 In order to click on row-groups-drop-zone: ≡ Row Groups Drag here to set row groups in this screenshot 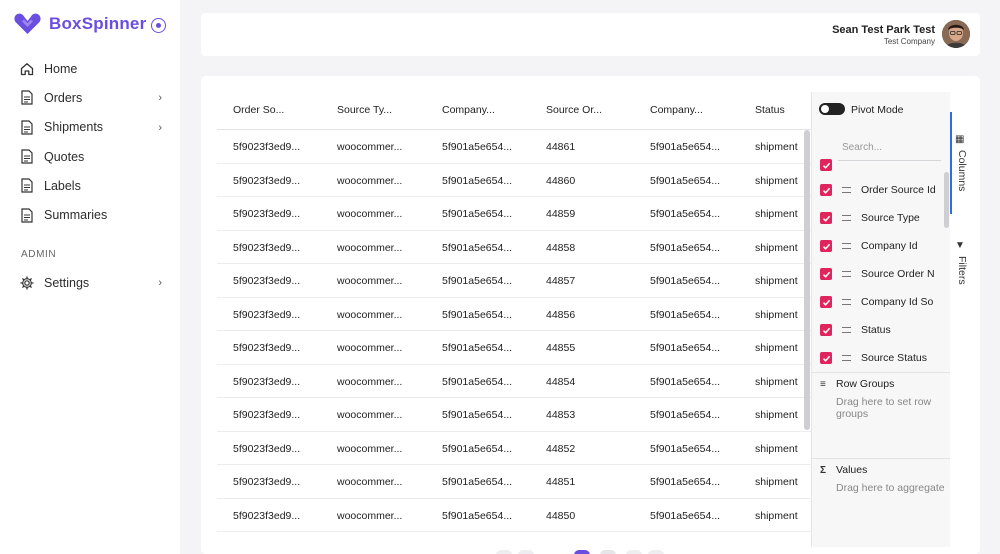, I will do `click(881, 415)`.